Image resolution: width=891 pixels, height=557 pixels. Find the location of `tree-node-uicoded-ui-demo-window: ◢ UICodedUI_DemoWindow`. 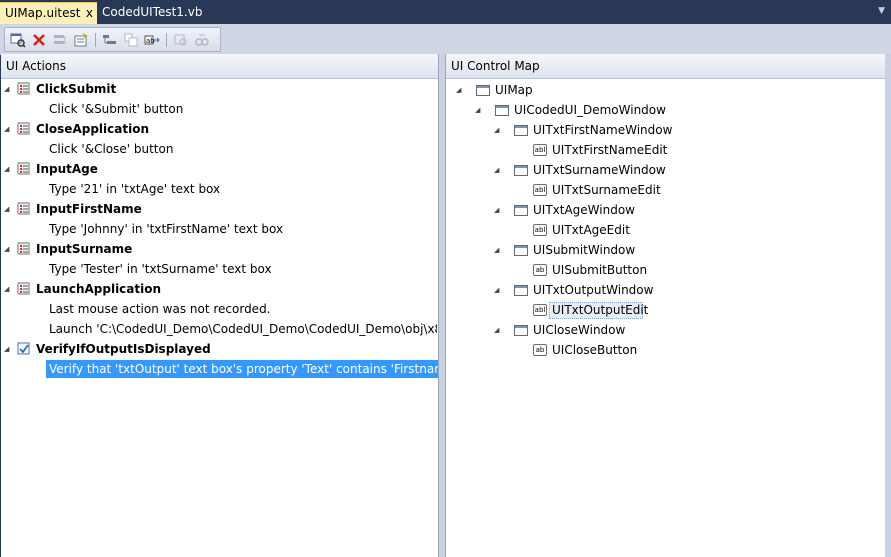

tree-node-uicoded-ui-demo-window: ◢ UICodedUI_DemoWindow is located at coordinates (665, 110).